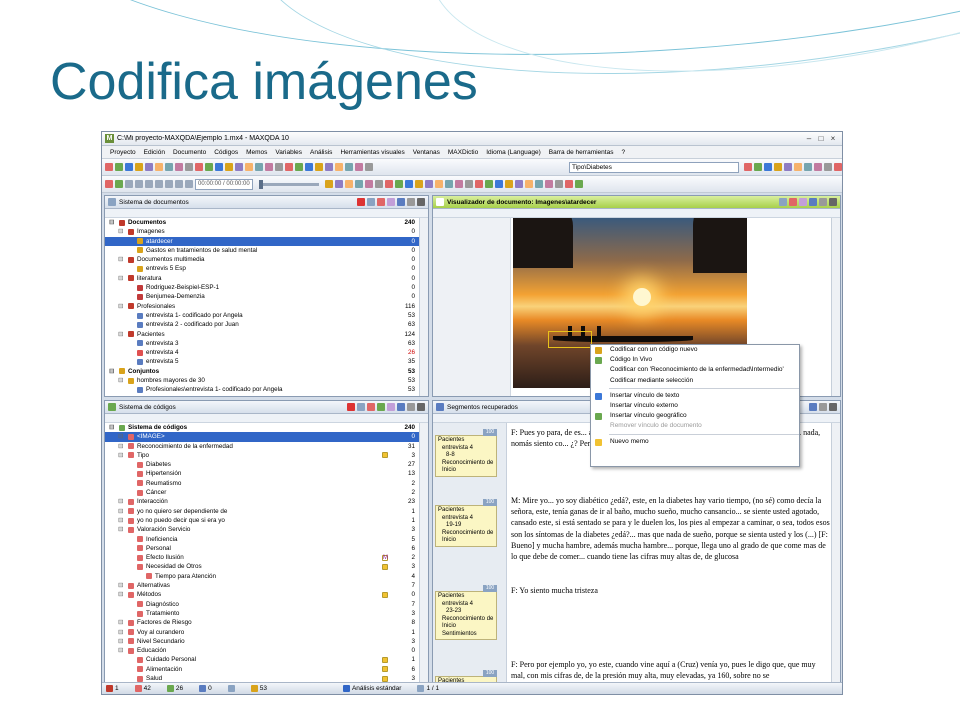 The height and width of the screenshot is (720, 960). I want to click on menu-item: Códigos, so click(226, 152).